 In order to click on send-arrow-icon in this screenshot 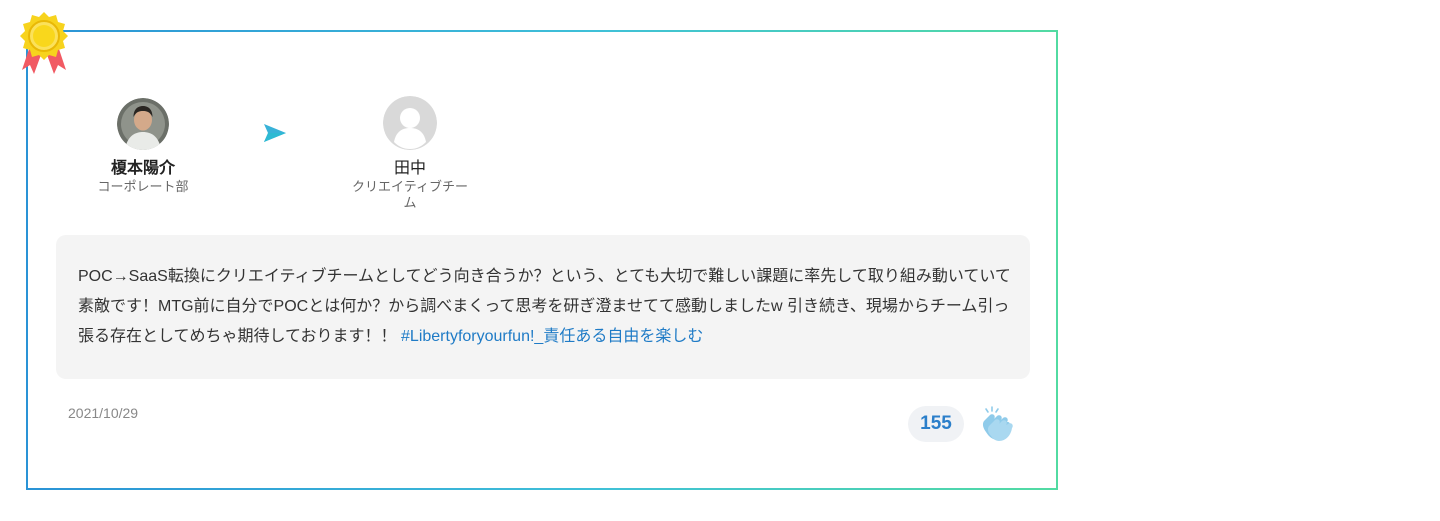, I will do `click(275, 133)`.